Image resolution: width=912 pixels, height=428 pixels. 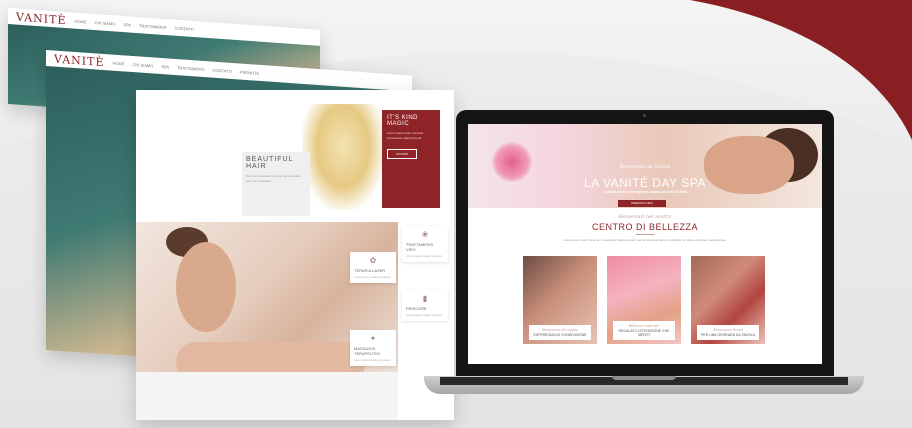 I want to click on section-subtitle: Benvenuti nel nostro, so click(x=645, y=217).